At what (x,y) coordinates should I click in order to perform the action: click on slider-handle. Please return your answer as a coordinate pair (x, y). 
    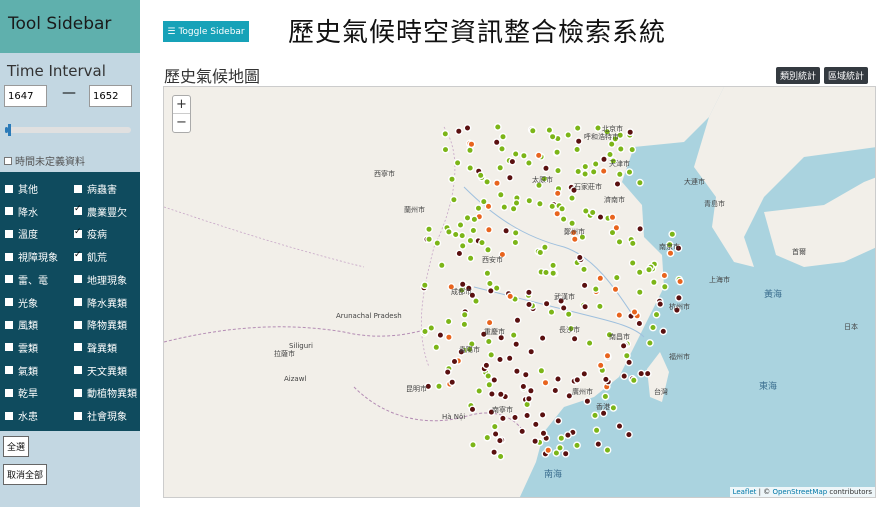
    Looking at the image, I should click on (9, 130).